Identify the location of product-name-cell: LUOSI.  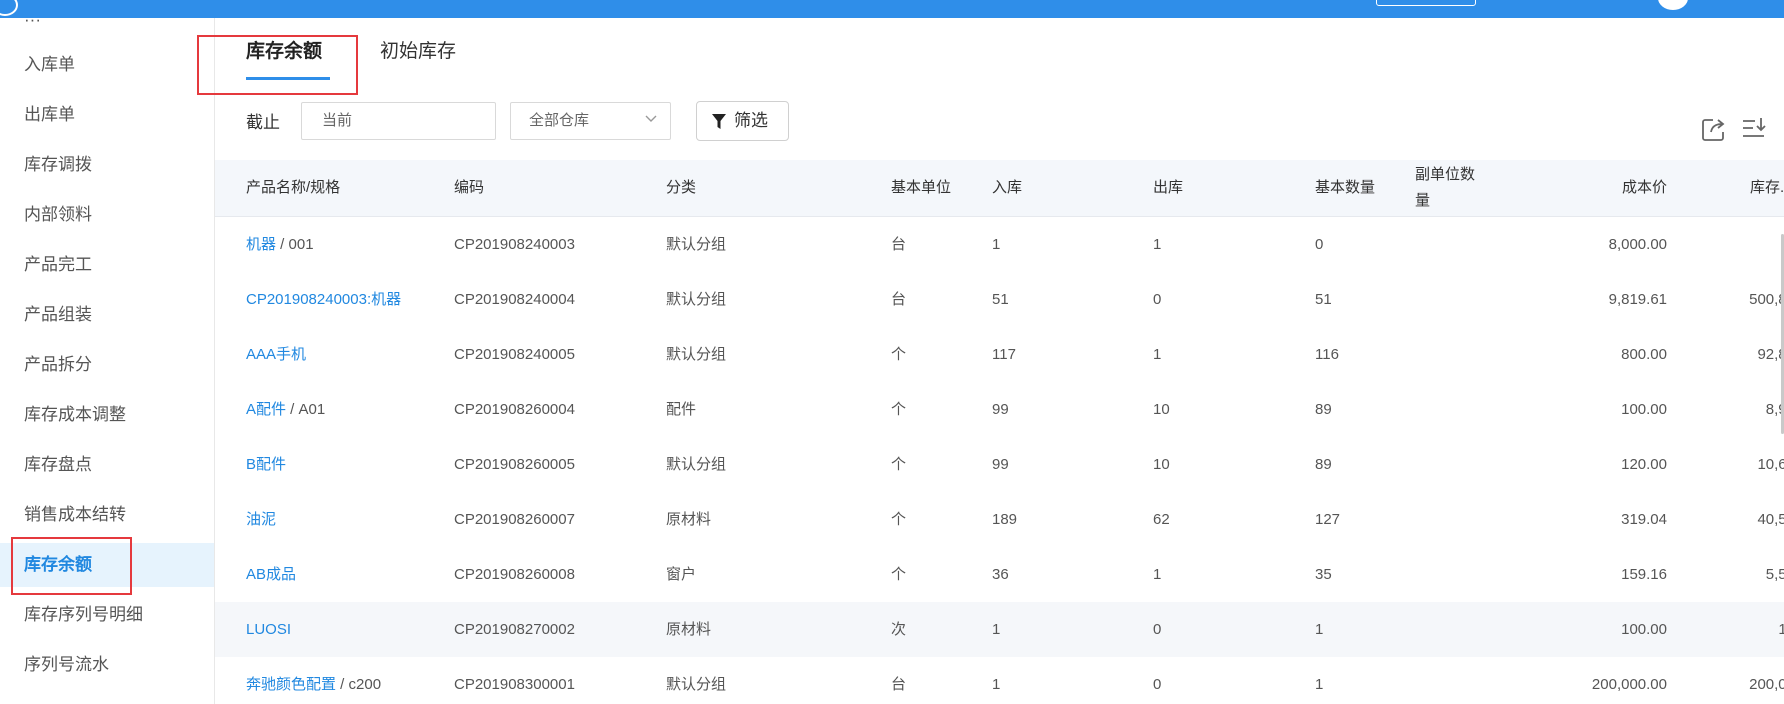
(268, 629).